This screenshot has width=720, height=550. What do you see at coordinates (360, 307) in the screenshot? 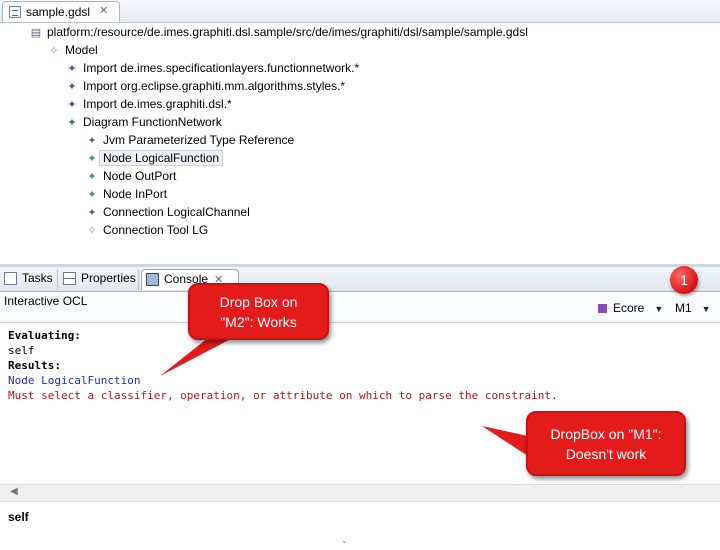
I see `console-header: Interactive OCL Ecore ▼ M1 ▼` at bounding box center [360, 307].